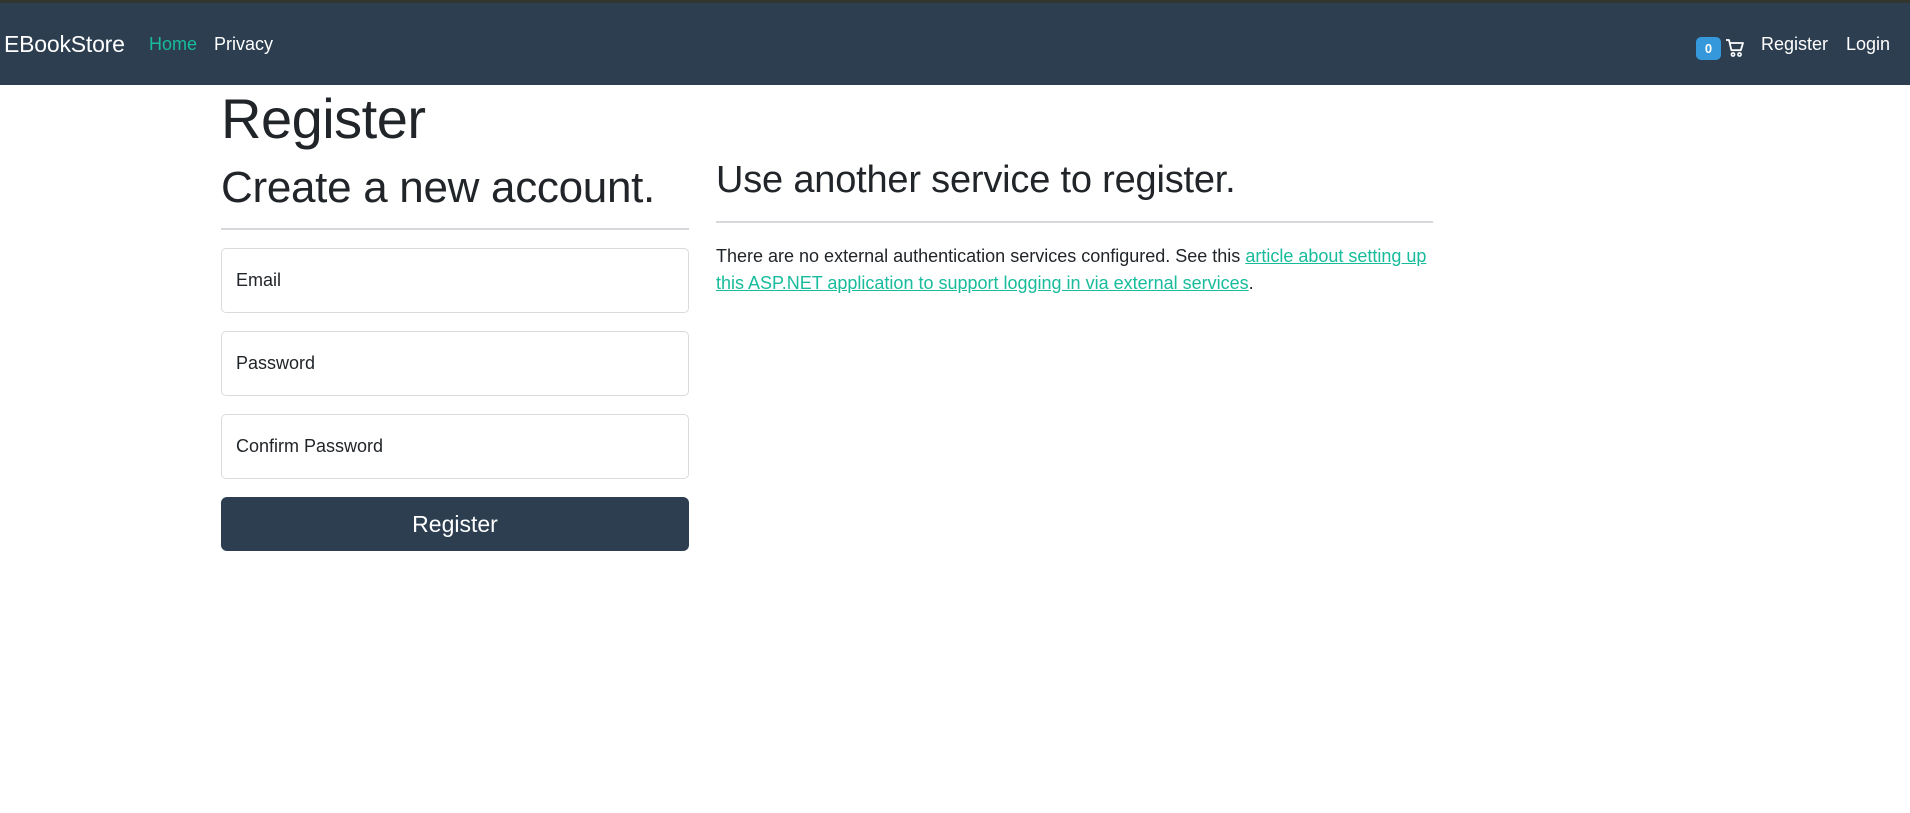  I want to click on external-login-heading: Use another service to register., so click(976, 180).